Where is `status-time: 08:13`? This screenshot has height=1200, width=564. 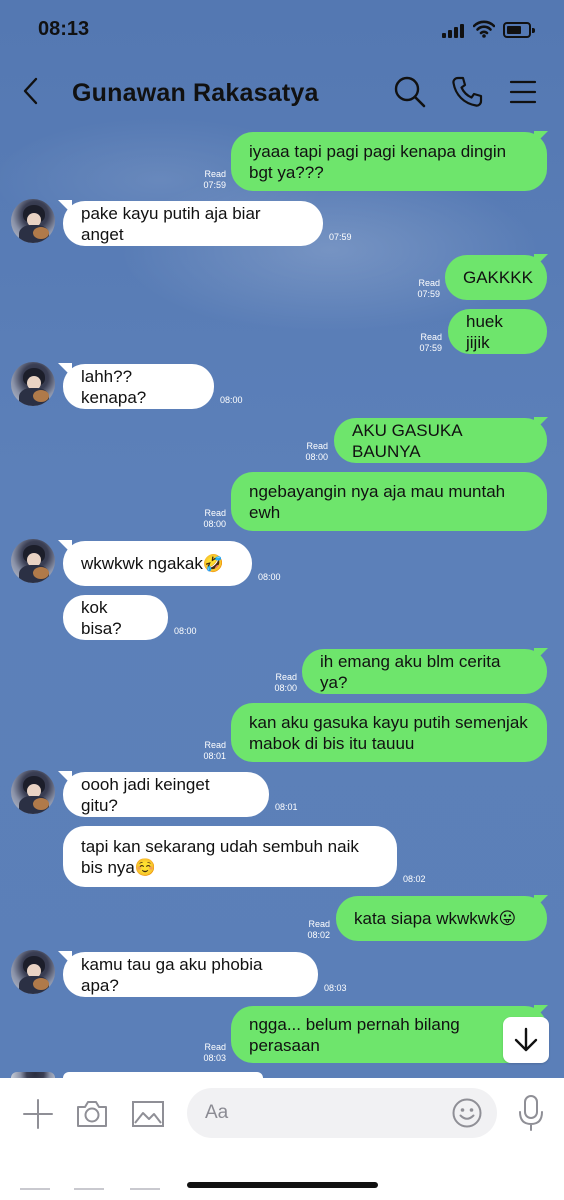 status-time: 08:13 is located at coordinates (64, 29).